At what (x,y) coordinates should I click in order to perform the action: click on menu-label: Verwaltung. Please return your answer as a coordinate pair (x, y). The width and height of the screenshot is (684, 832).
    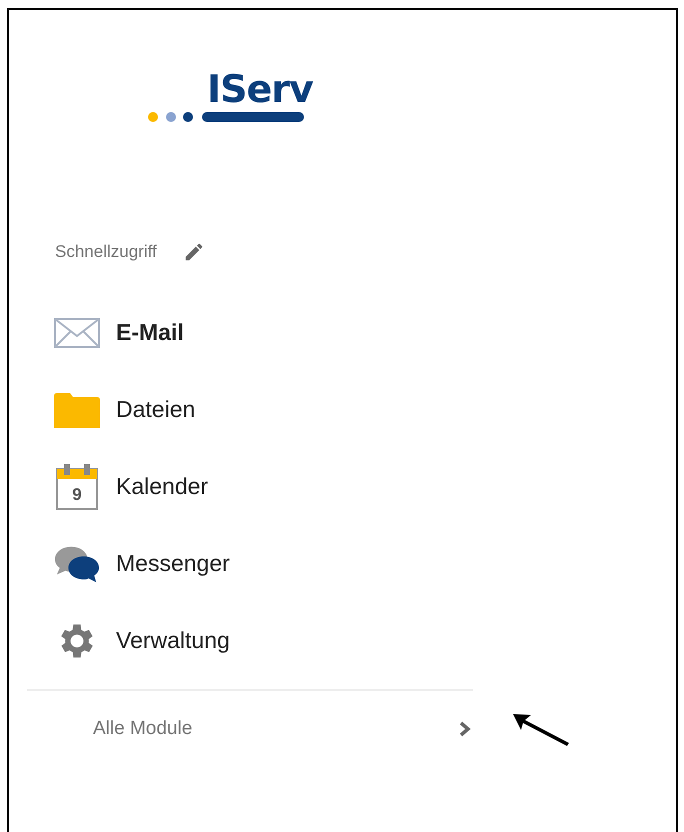
    Looking at the image, I should click on (173, 640).